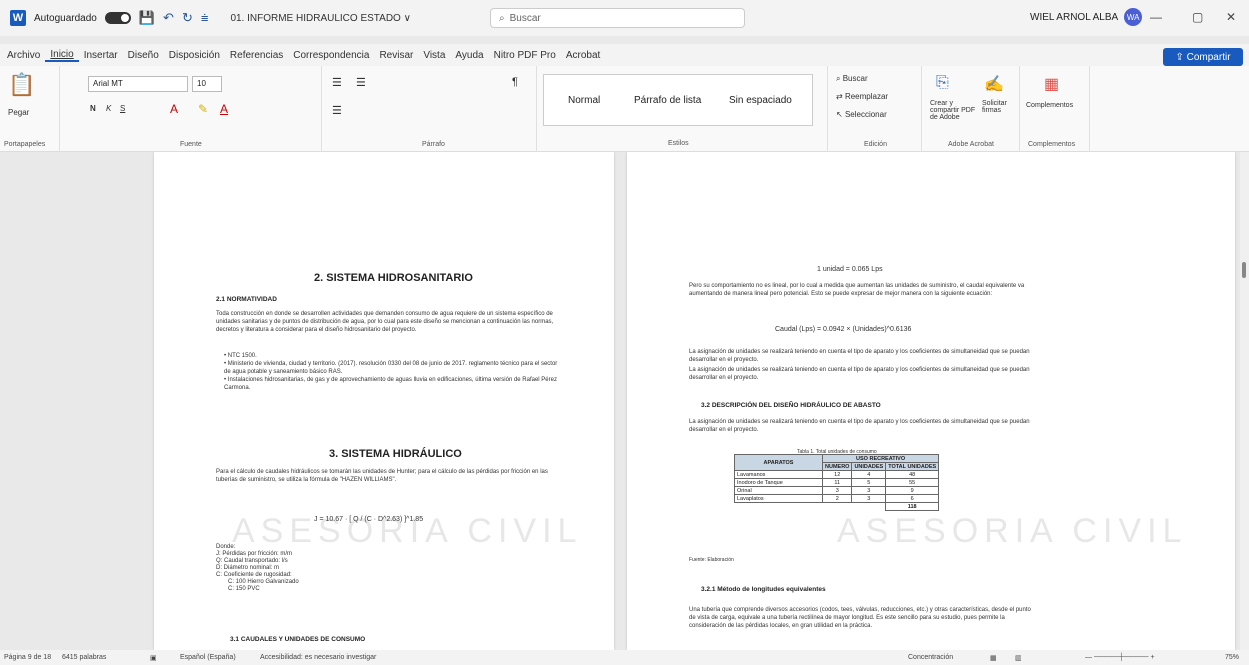 The width and height of the screenshot is (1249, 665). What do you see at coordinates (84, 657) in the screenshot?
I see `word-count: 6415 palabras` at bounding box center [84, 657].